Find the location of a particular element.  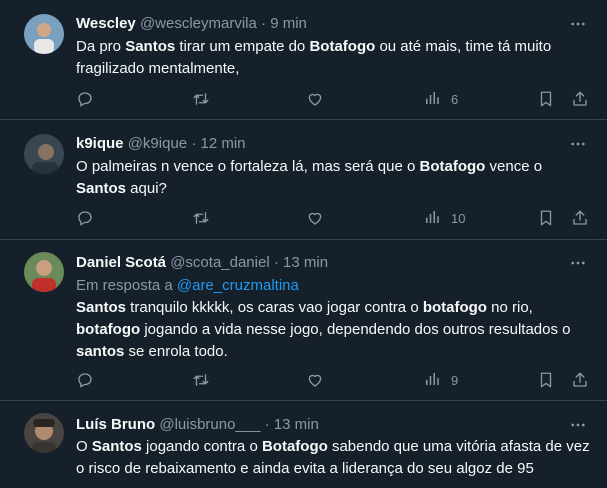

handle: @wescleymarvila is located at coordinates (198, 23).